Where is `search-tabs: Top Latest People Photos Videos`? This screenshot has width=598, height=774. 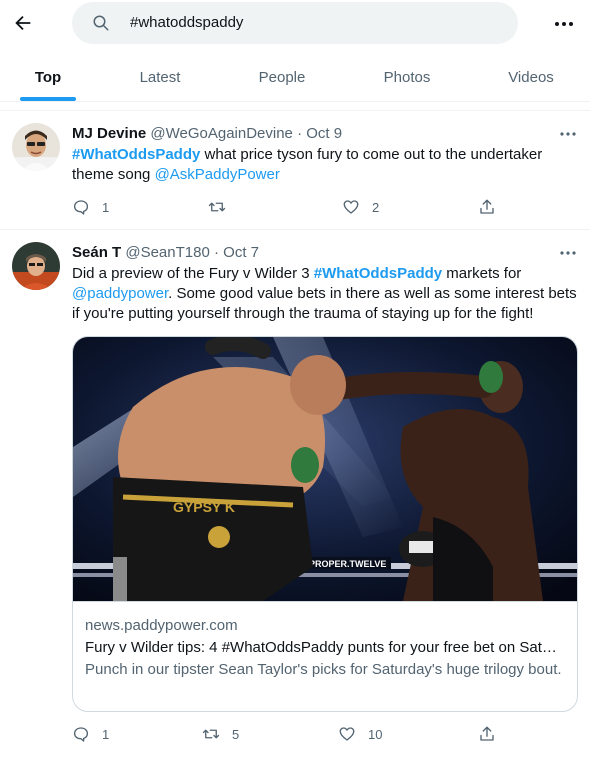 search-tabs: Top Latest People Photos Videos is located at coordinates (299, 77).